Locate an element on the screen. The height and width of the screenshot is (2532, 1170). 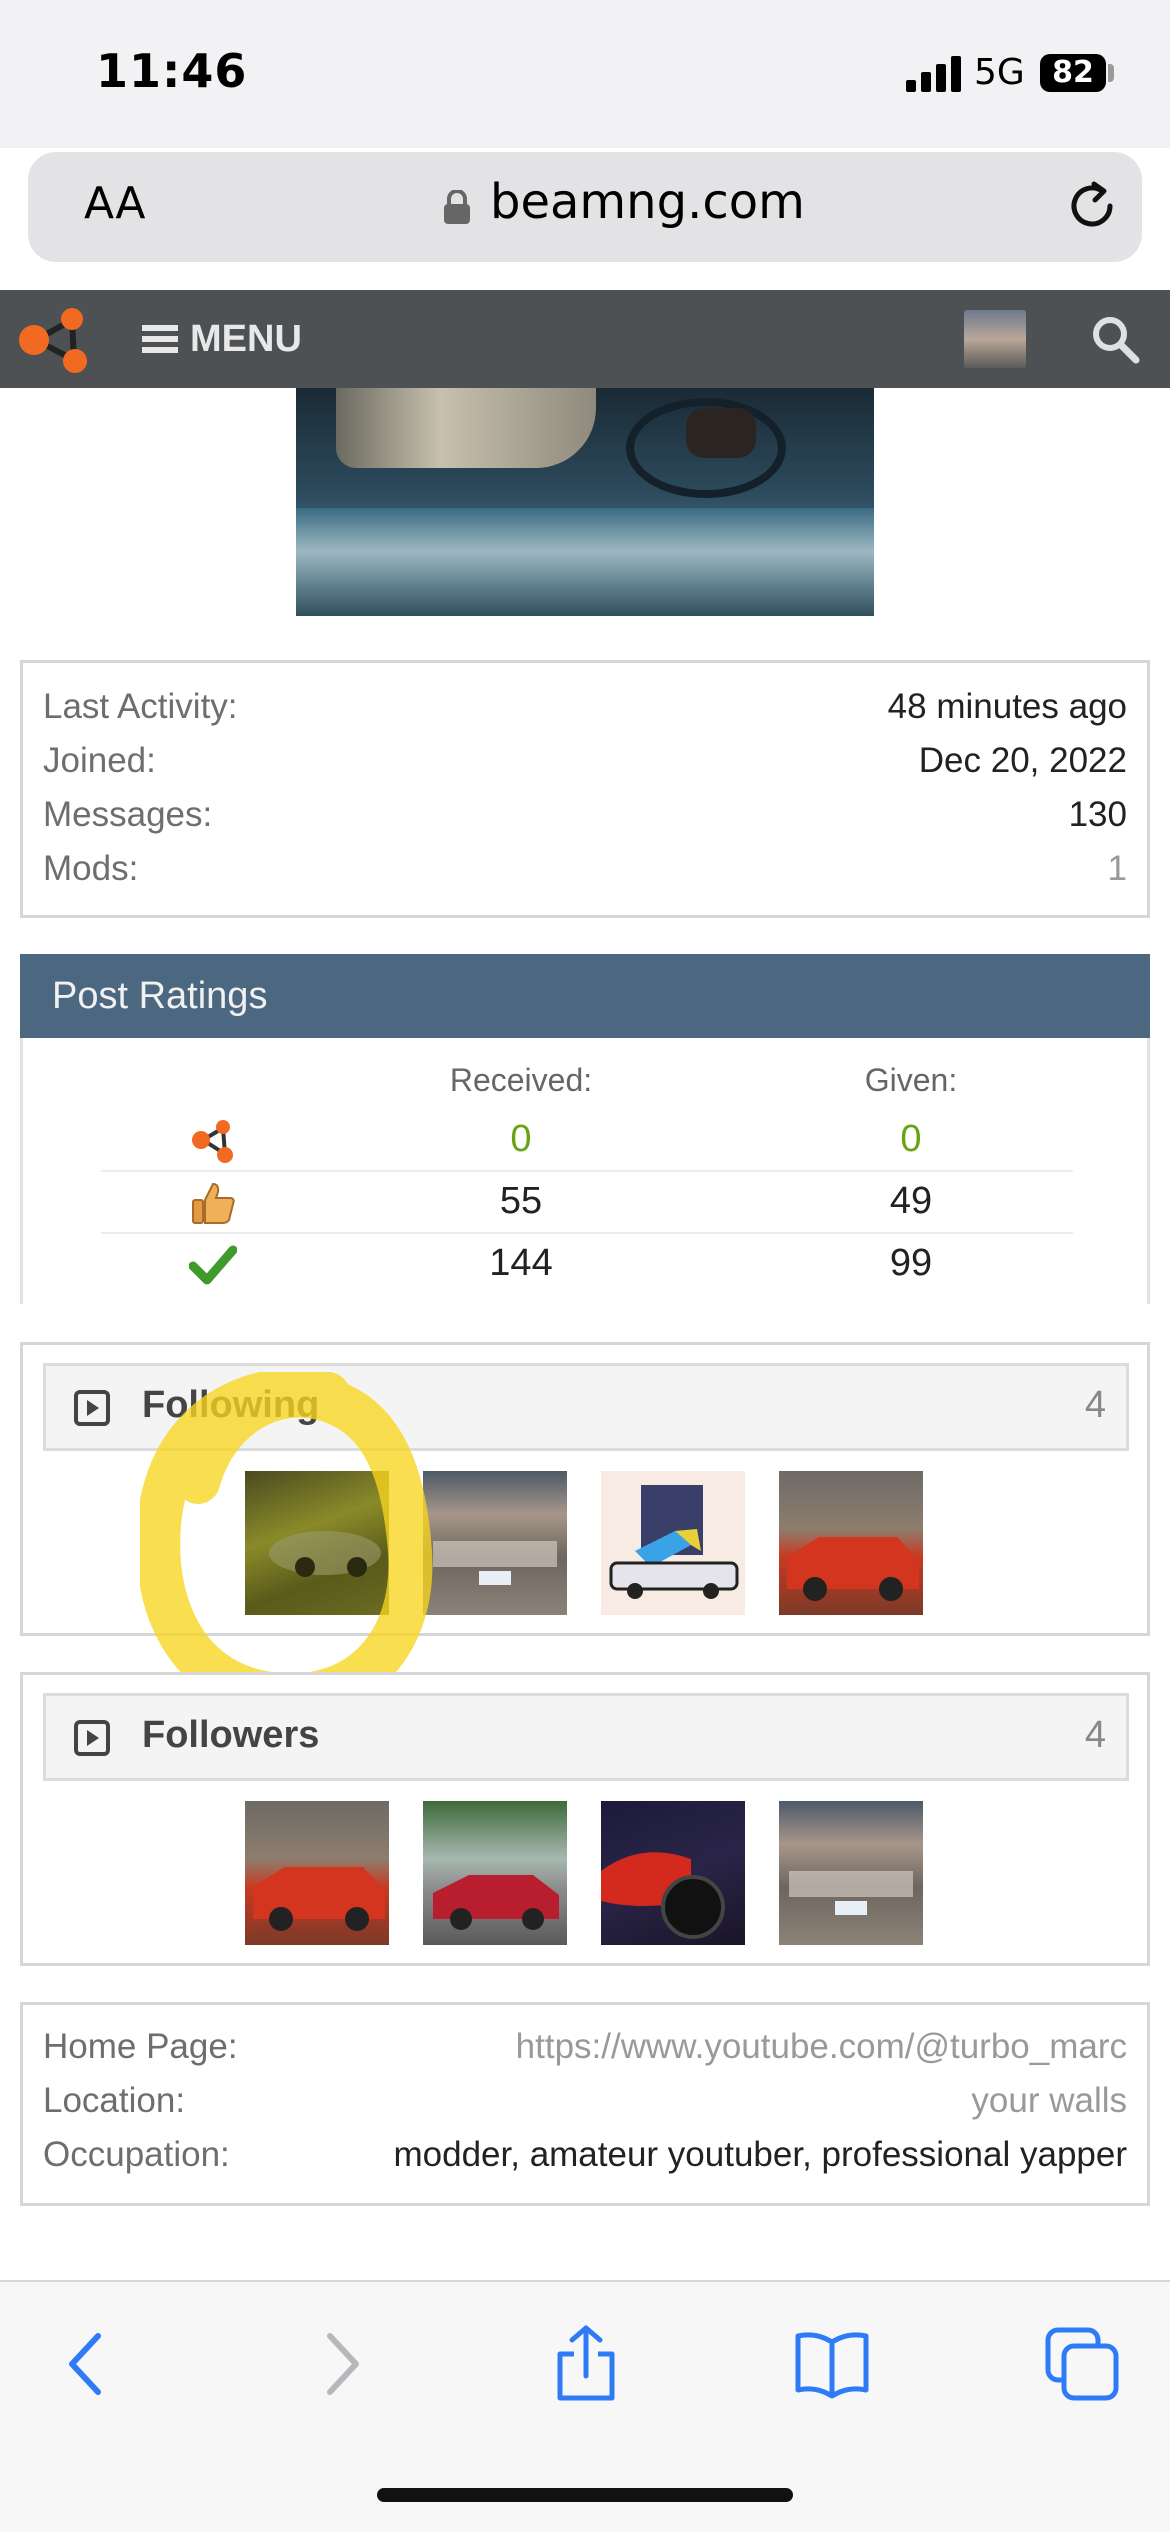
lock-icon is located at coordinates (457, 207).